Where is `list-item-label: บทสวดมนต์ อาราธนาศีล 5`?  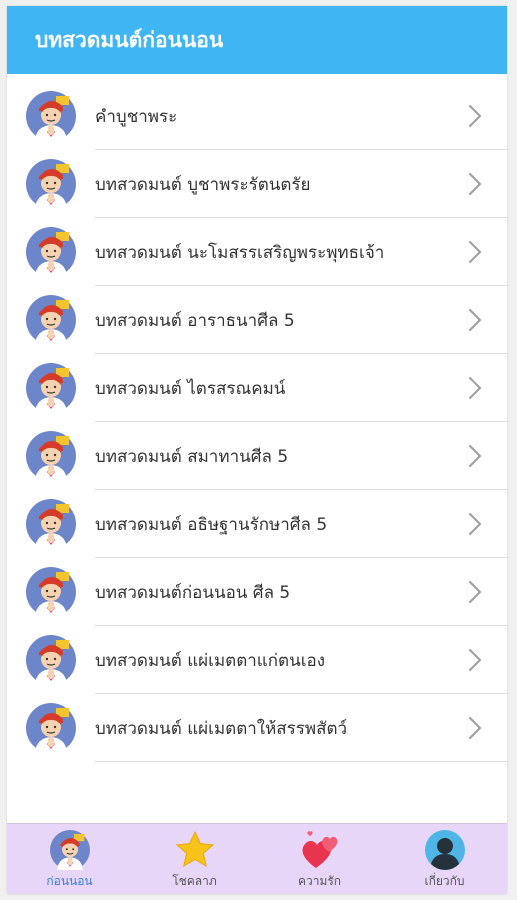 list-item-label: บทสวดมนต์ อาราธนาศีล 5 is located at coordinates (195, 320).